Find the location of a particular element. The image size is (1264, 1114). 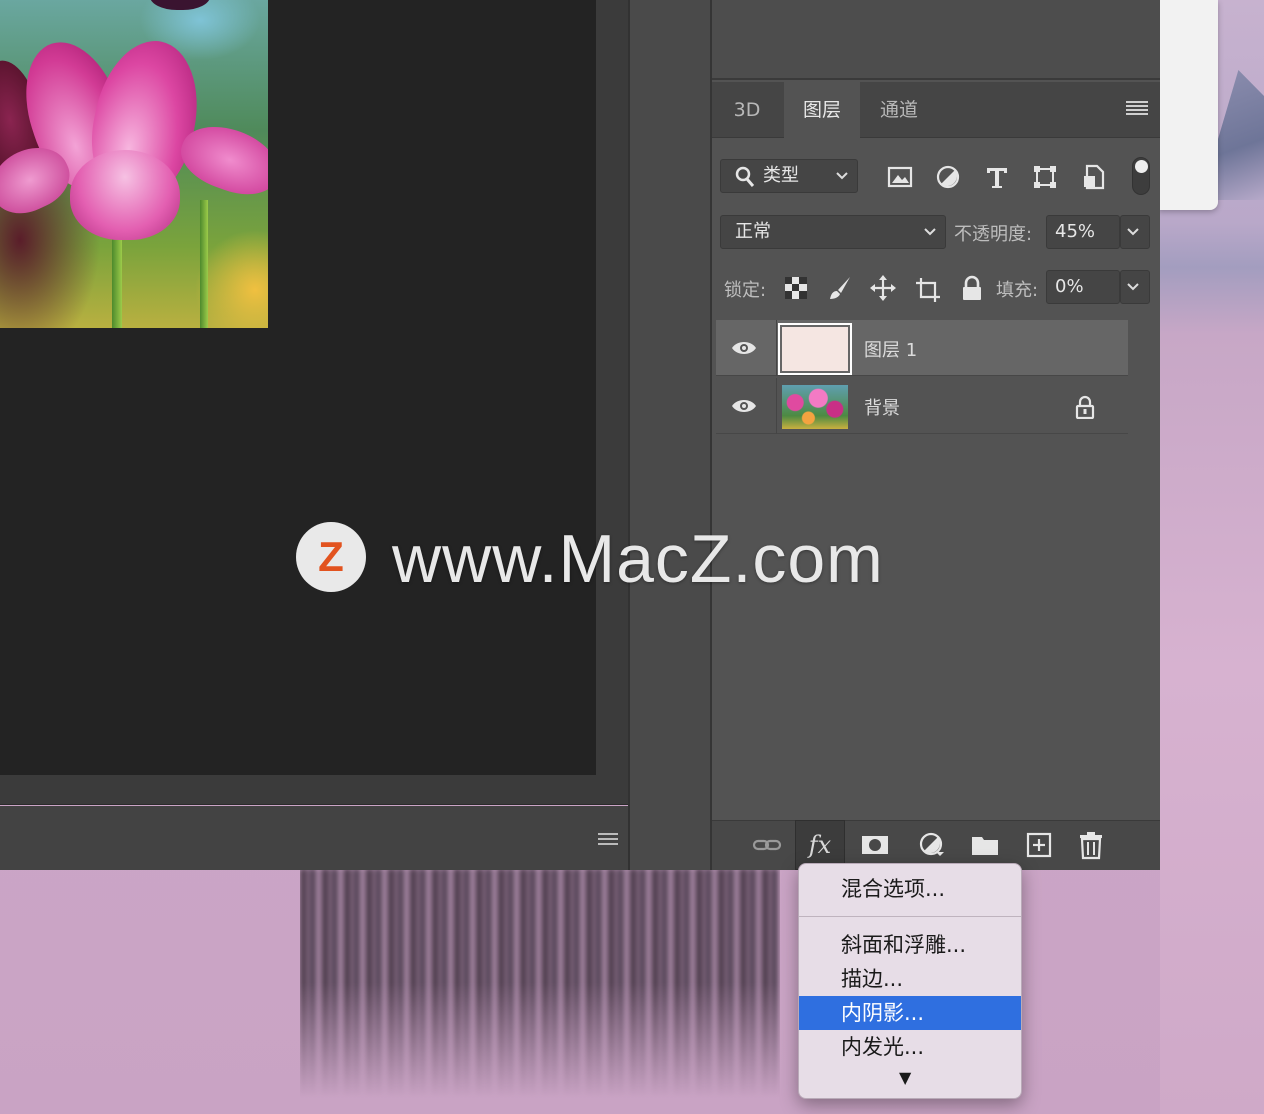

motion-blur-artifact is located at coordinates (540, 983).